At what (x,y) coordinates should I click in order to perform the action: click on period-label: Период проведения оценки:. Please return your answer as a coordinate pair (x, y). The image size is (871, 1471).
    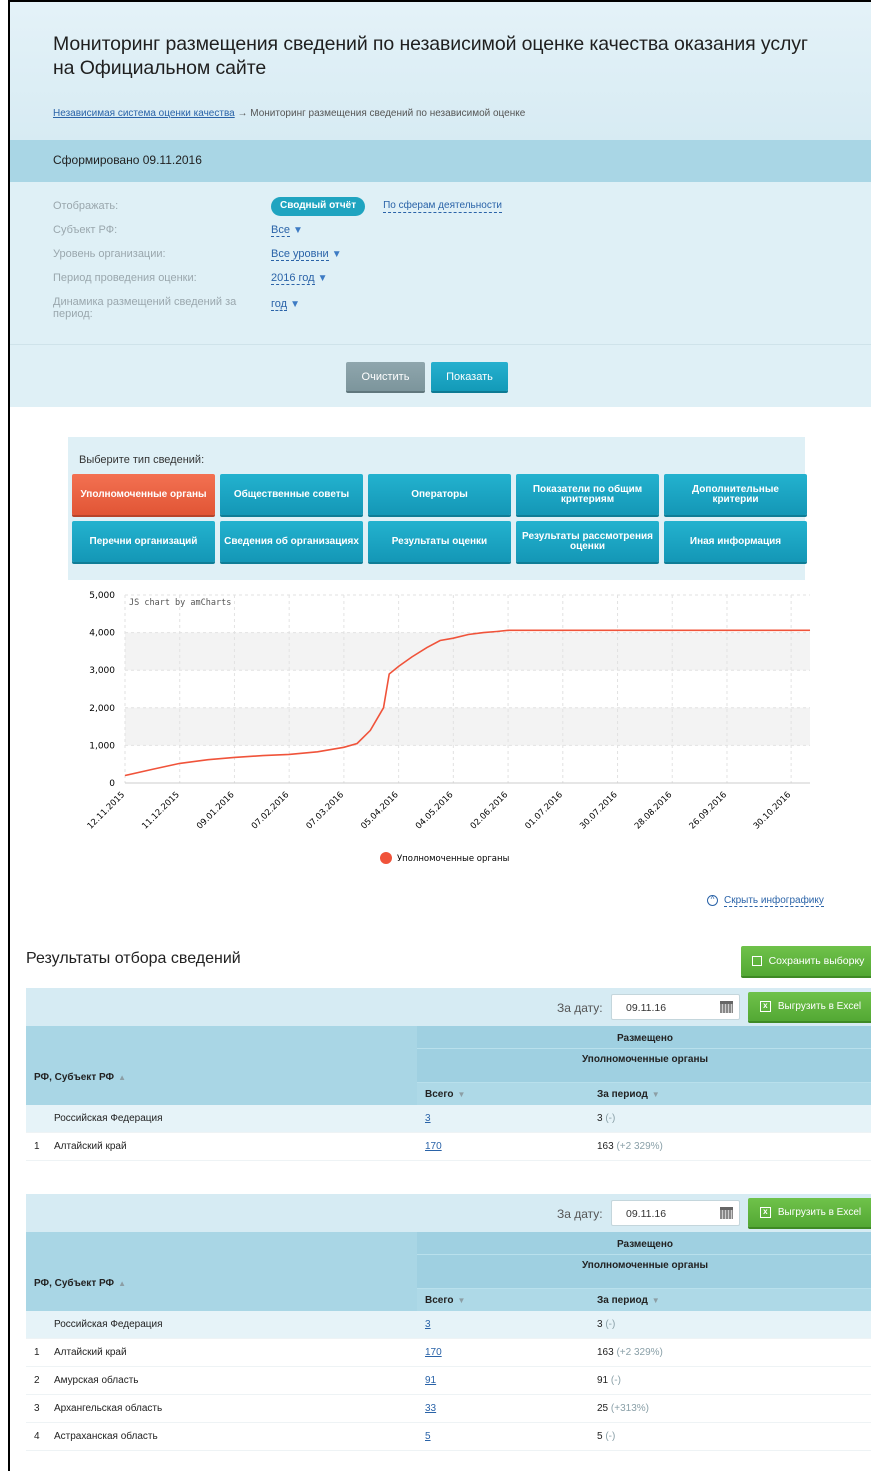
    Looking at the image, I should click on (125, 278).